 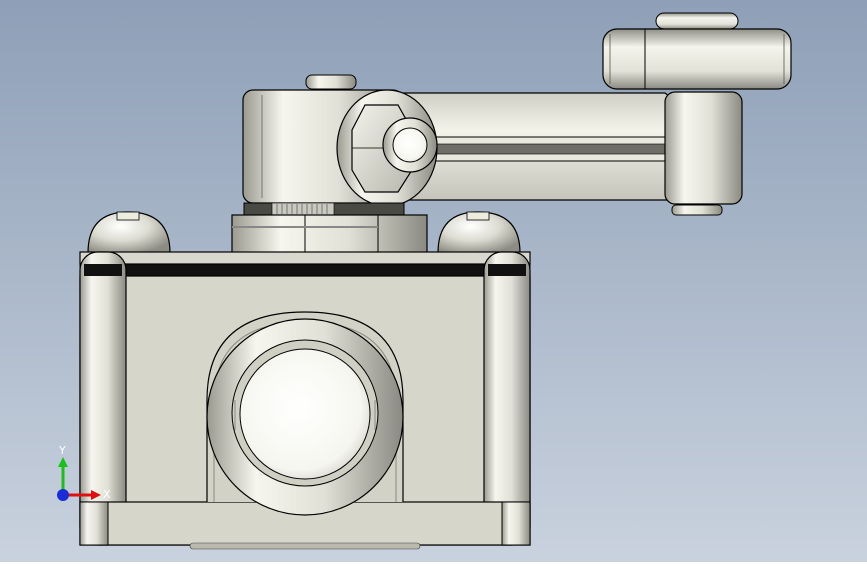 I want to click on pivot-hub, so click(x=340, y=140).